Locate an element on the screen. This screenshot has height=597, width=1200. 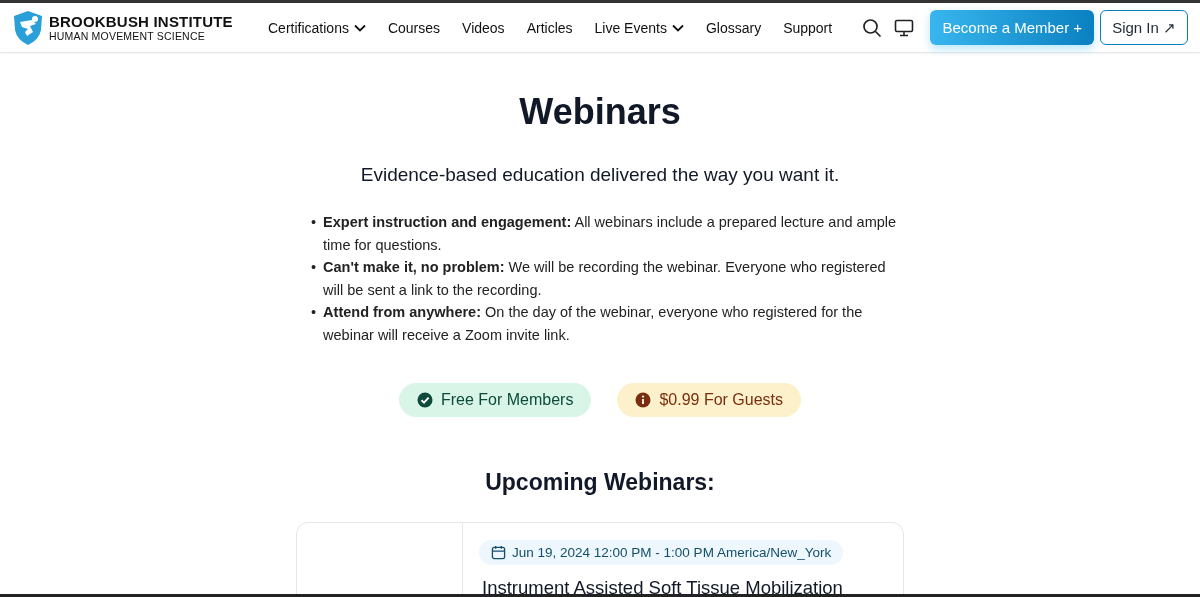
nav-link: Certifications is located at coordinates (317, 27).